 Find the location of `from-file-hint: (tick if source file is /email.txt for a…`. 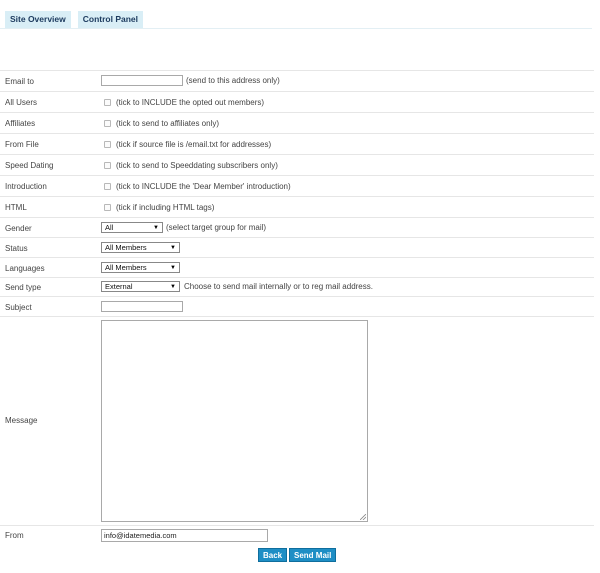

from-file-hint: (tick if source file is /email.txt for a… is located at coordinates (194, 144).